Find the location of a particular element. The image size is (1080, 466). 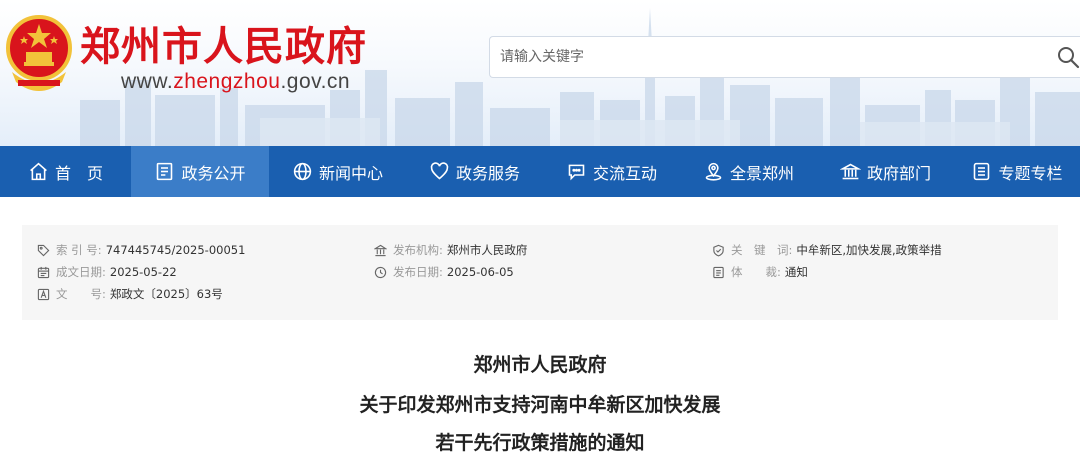

main-nav: 首 页 政务公开 新闻中心 政务服务 交流互动 全景郑州 政府部门 专题专栏 is located at coordinates (540, 171).